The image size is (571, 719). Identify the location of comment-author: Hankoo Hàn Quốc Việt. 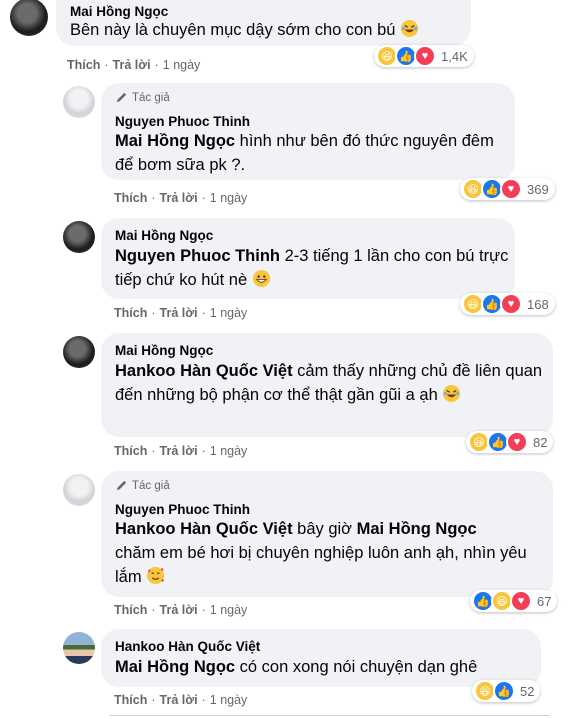
(187, 646).